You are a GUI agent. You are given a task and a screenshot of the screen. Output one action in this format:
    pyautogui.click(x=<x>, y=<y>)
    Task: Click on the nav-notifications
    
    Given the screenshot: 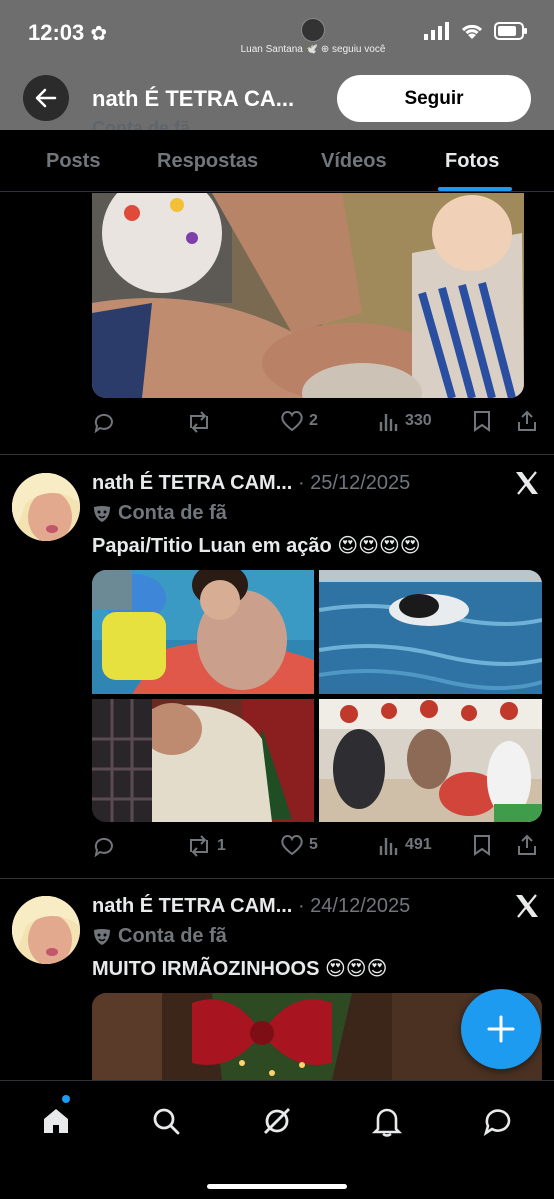 What is the action you would take?
    pyautogui.click(x=387, y=1121)
    